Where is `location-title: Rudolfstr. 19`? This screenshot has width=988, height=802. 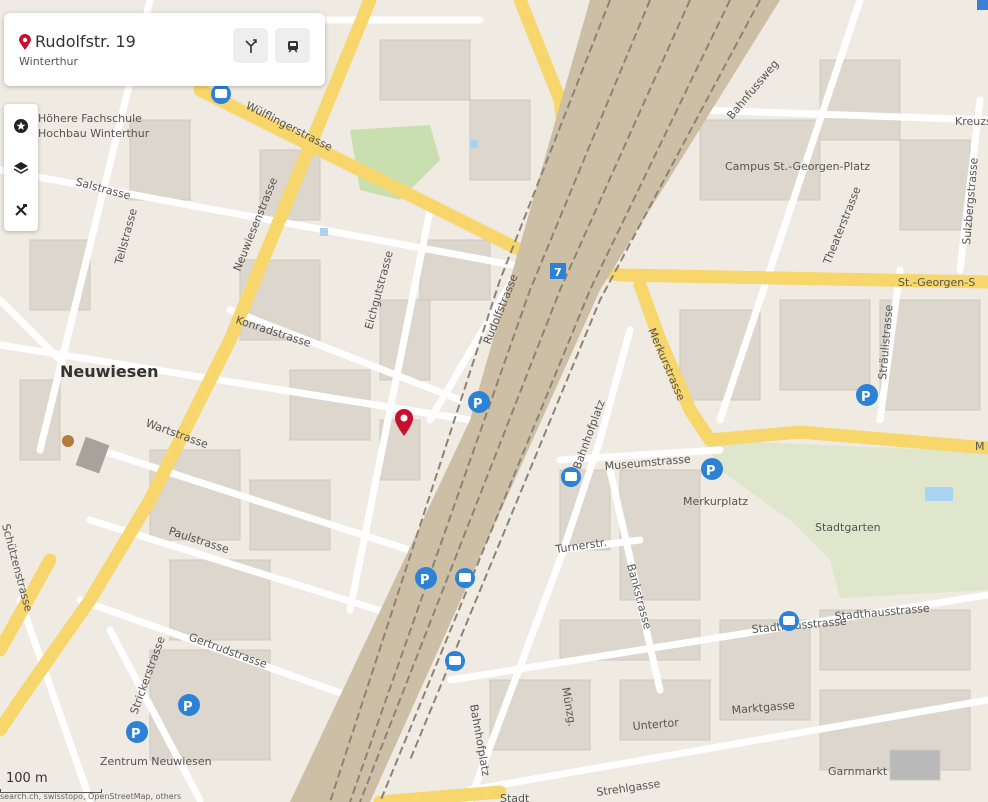
location-title: Rudolfstr. 19 is located at coordinates (85, 41).